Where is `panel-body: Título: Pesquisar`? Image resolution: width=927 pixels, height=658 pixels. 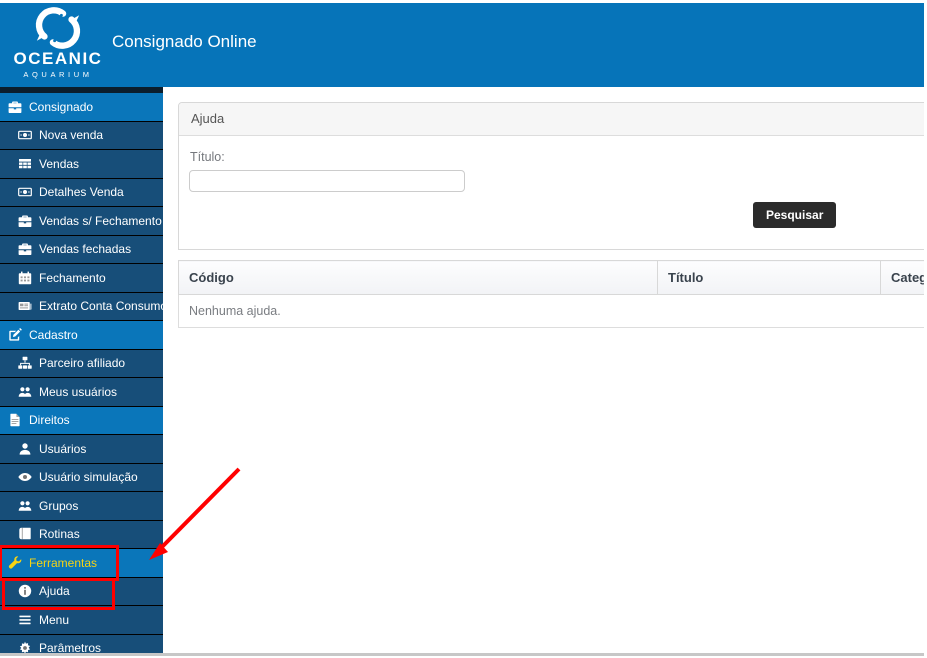
panel-body: Título: Pesquisar is located at coordinates (551, 192).